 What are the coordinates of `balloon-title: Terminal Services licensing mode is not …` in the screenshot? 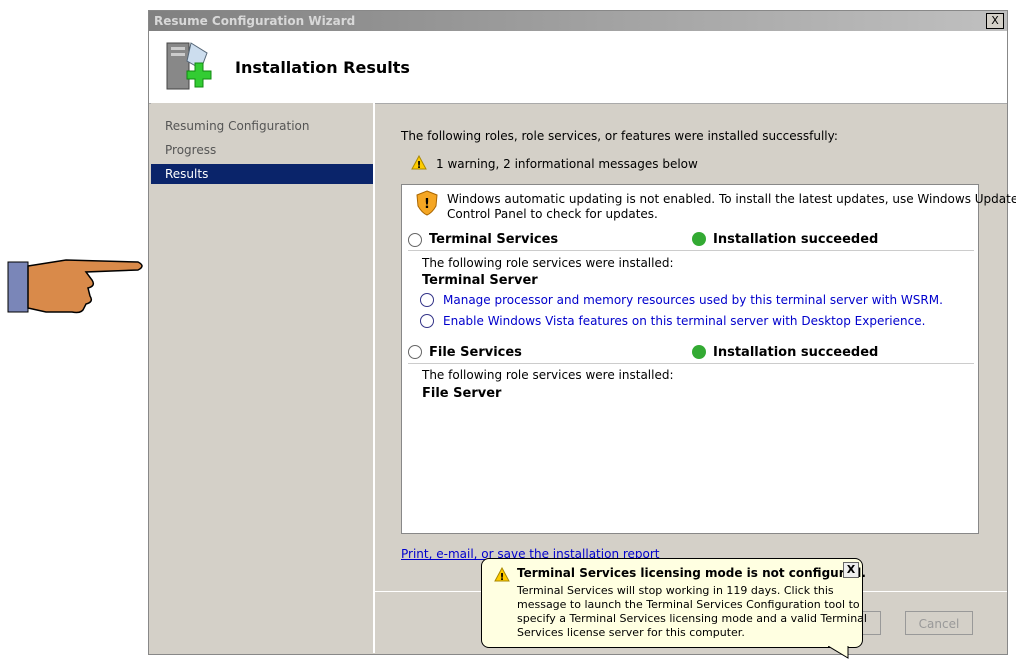 It's located at (691, 573).